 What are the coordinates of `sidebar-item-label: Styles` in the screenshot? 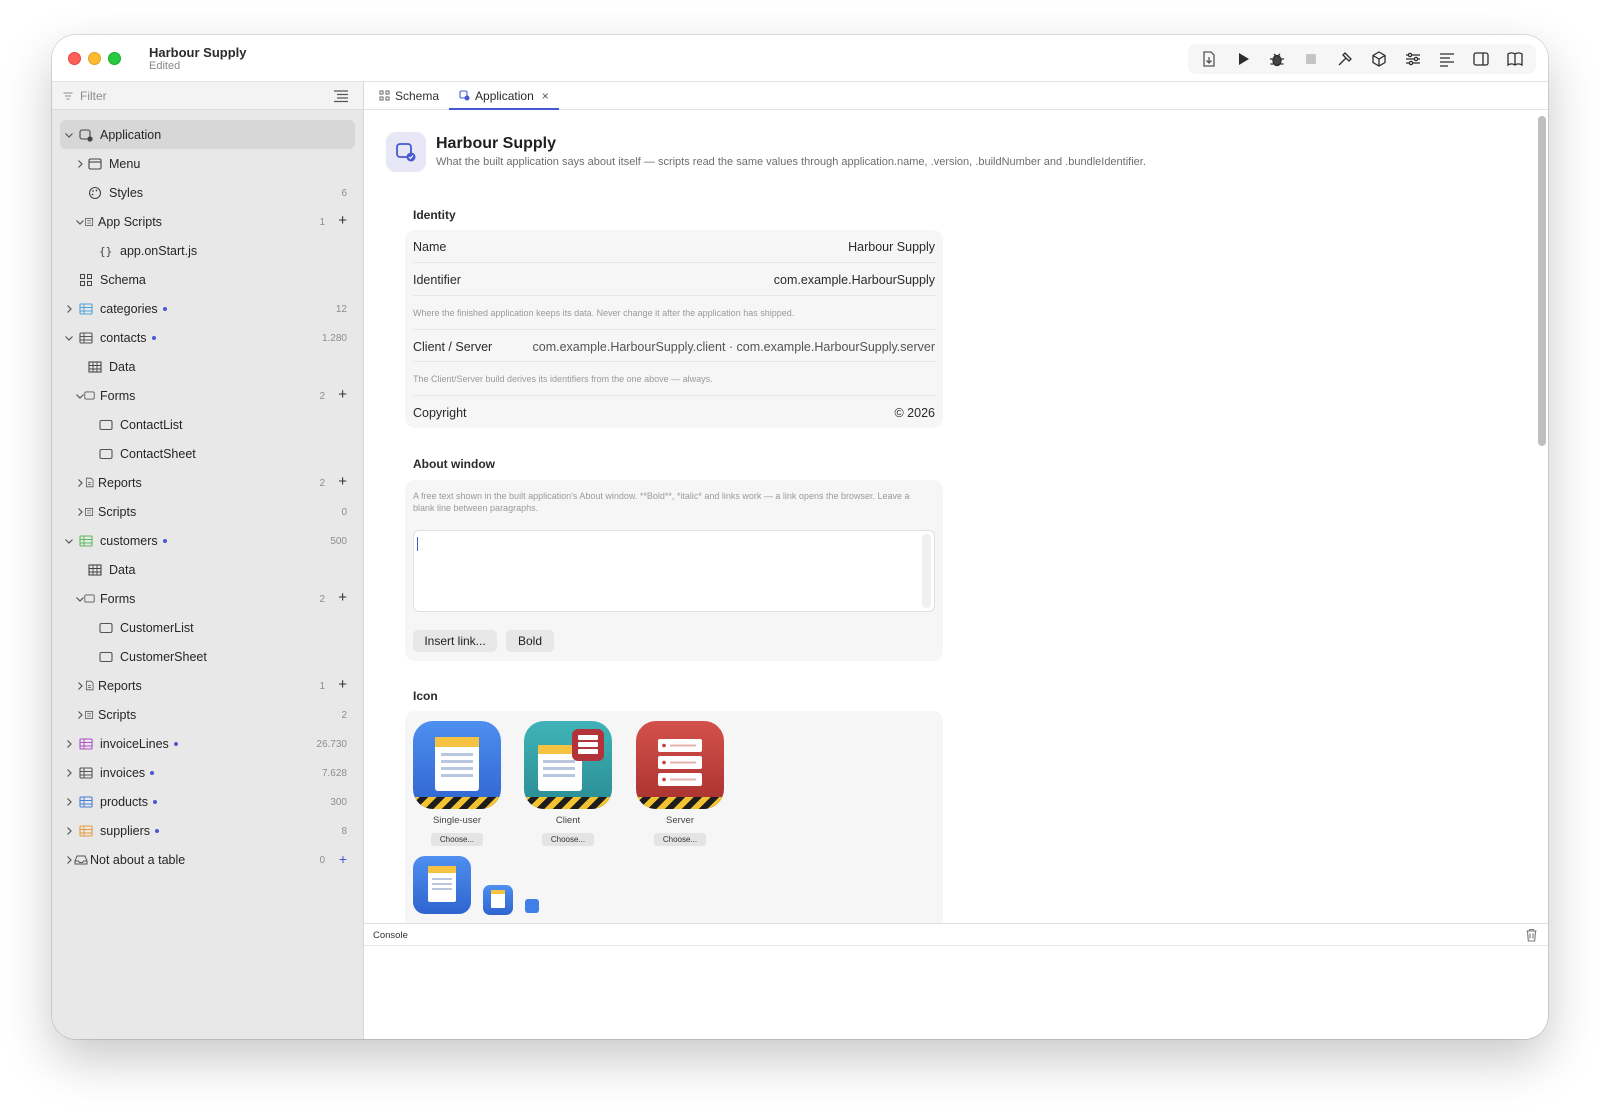 It's located at (126, 193).